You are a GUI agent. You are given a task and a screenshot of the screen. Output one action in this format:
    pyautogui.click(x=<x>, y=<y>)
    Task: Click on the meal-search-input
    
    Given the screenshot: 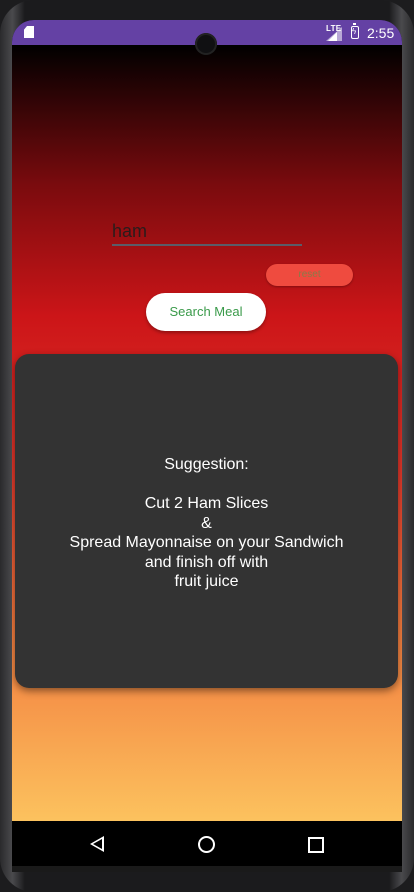 What is the action you would take?
    pyautogui.click(x=207, y=232)
    